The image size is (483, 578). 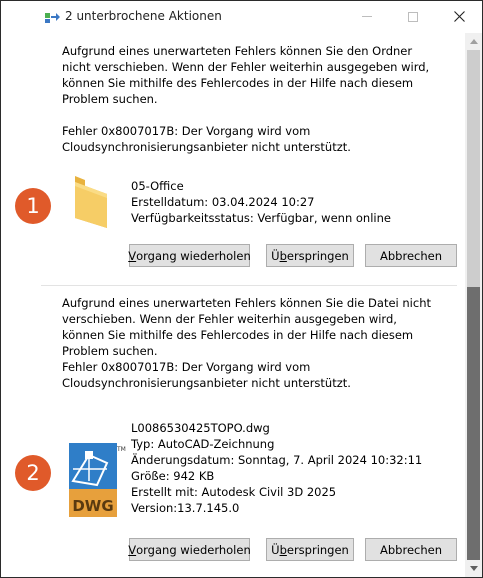 I want to click on title-bar: 2 unterbrochene Aktionen, so click(x=241, y=17).